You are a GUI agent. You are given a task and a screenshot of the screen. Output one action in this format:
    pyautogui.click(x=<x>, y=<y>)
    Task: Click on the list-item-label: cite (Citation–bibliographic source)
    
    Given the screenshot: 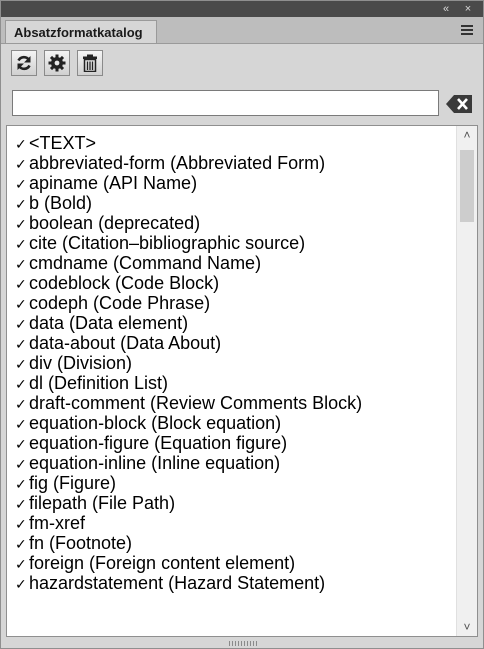 What is the action you would take?
    pyautogui.click(x=167, y=243)
    